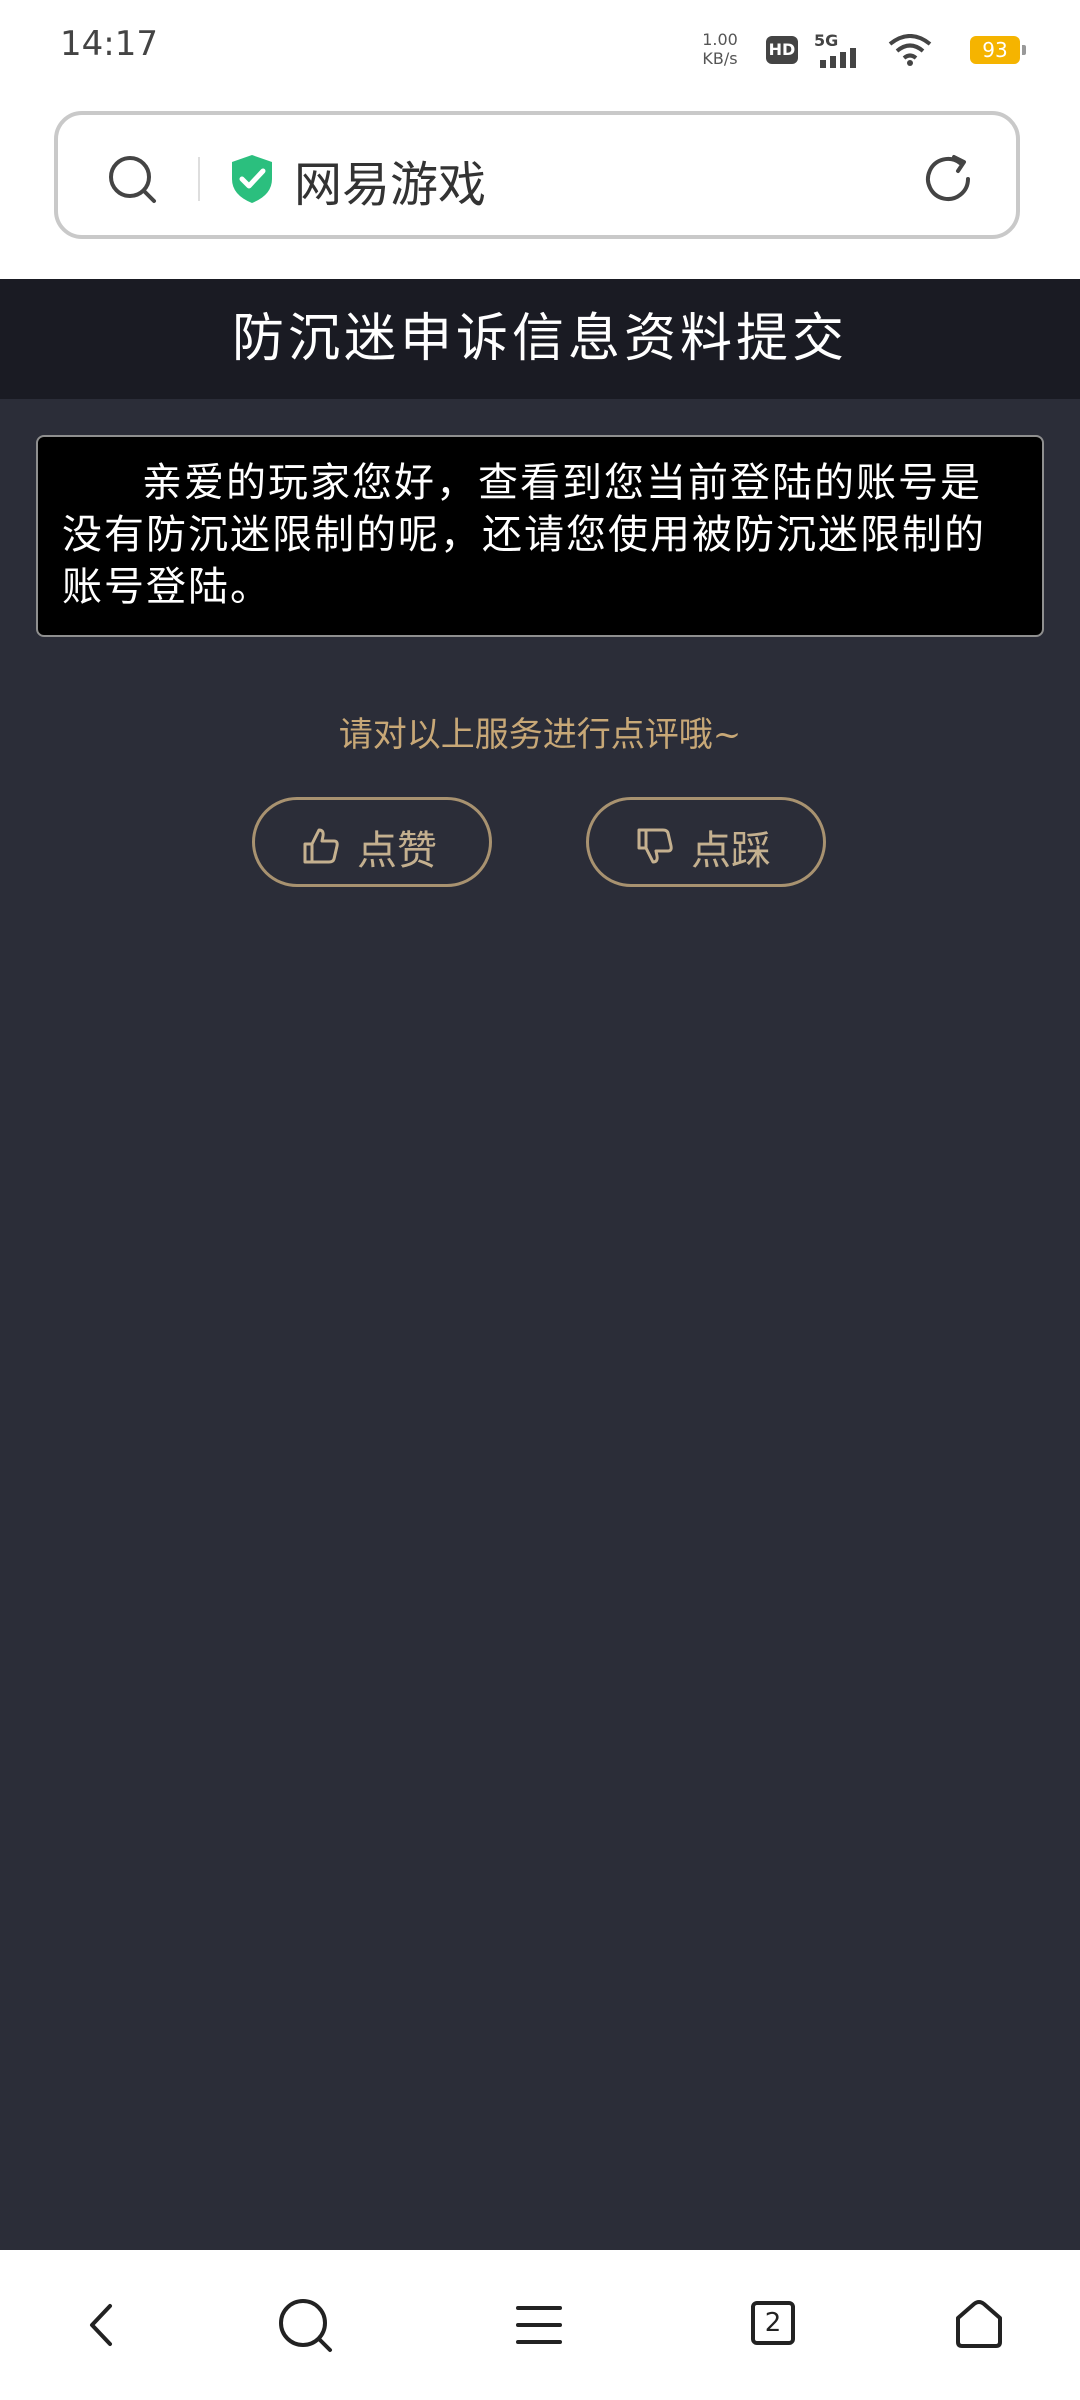 The image size is (1080, 2400). What do you see at coordinates (998, 50) in the screenshot?
I see `battery-indicator: 93` at bounding box center [998, 50].